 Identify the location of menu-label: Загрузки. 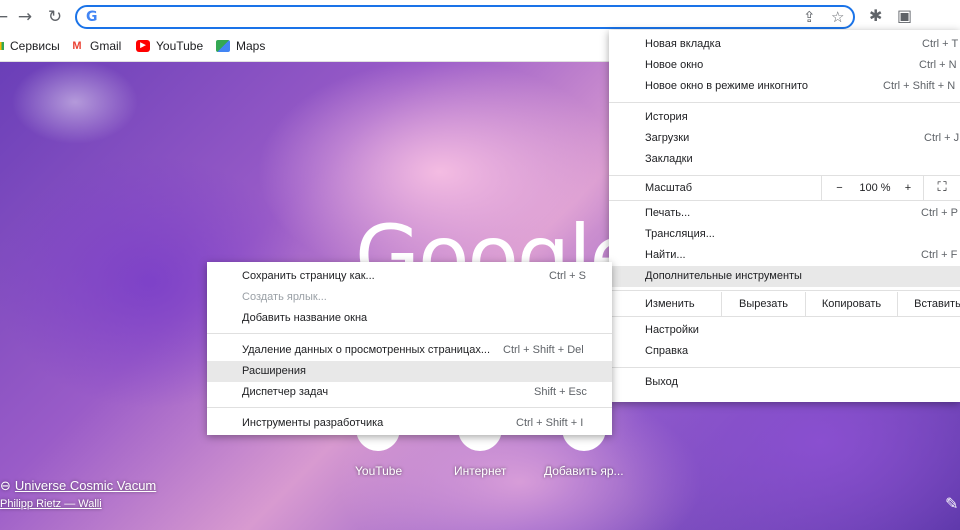
(667, 138).